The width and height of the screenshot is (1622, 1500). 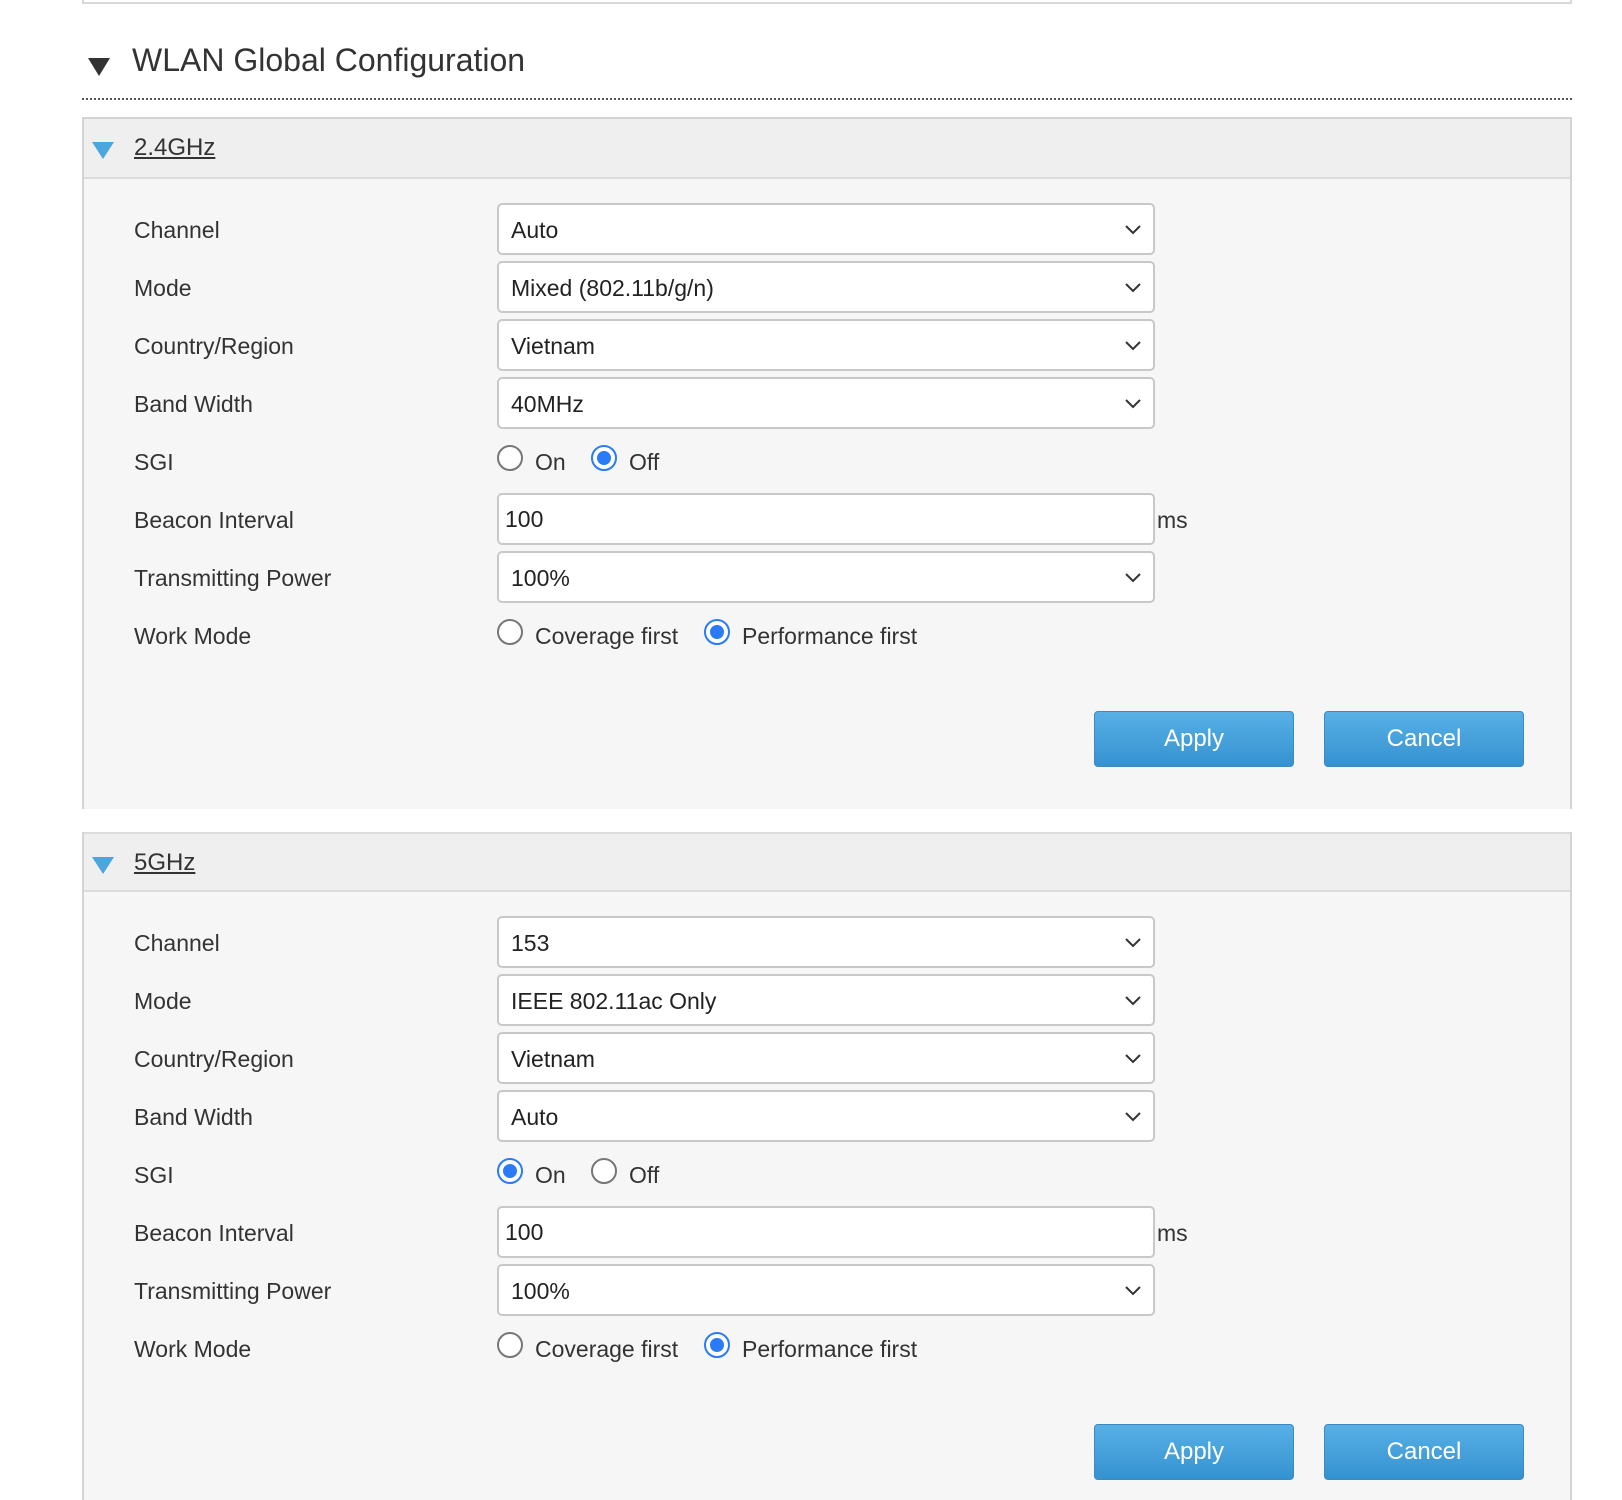 I want to click on mode-select: IEEE 802.11ac Only, so click(x=826, y=1000).